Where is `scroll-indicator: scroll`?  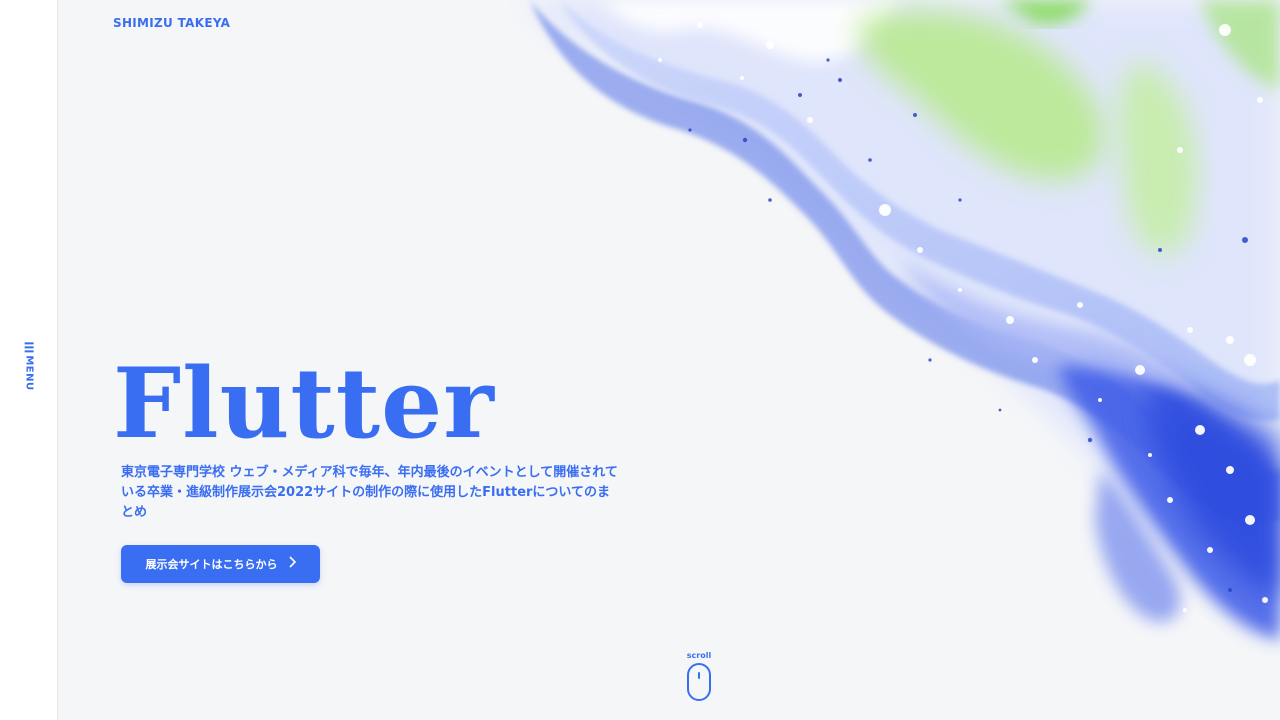
scroll-indicator: scroll is located at coordinates (699, 676).